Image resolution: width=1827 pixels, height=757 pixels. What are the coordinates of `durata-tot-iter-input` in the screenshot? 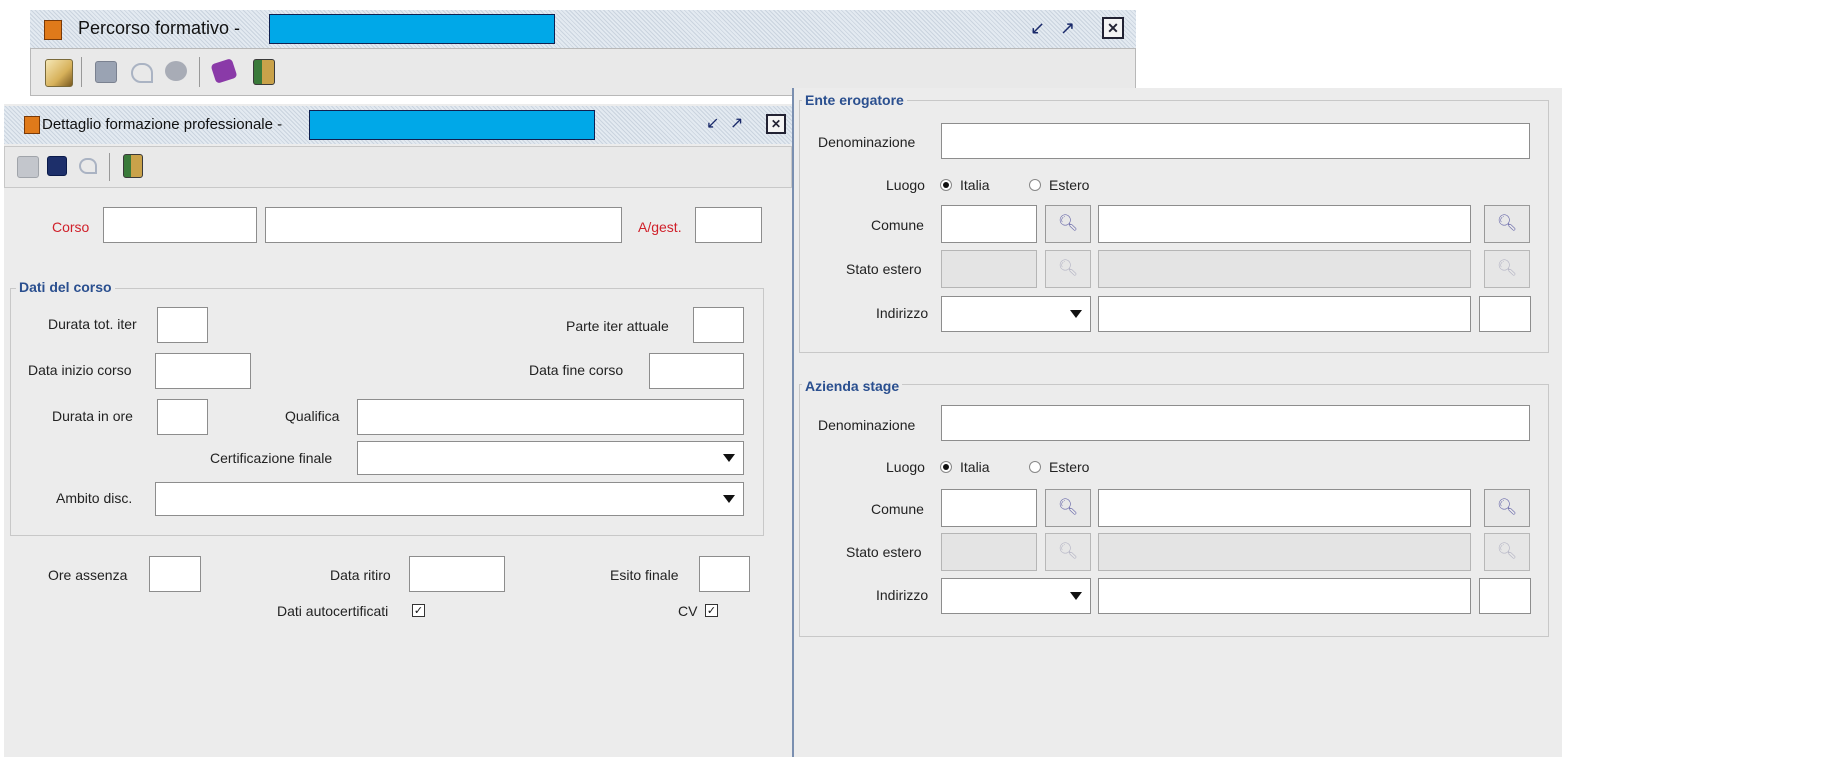 It's located at (182, 325).